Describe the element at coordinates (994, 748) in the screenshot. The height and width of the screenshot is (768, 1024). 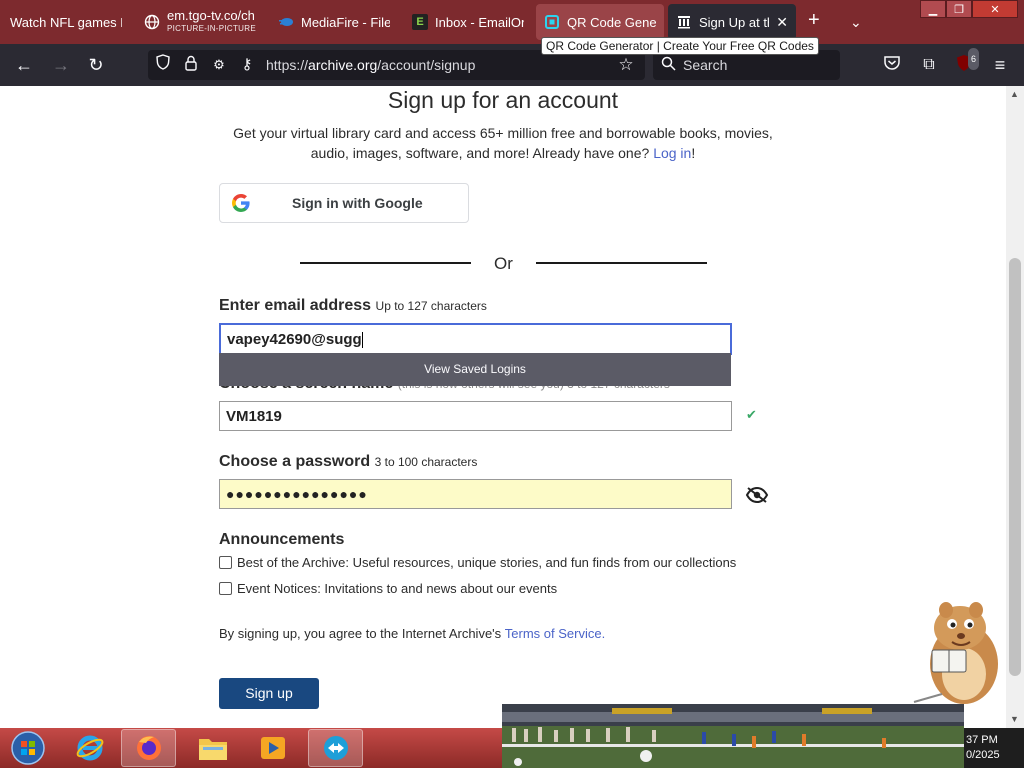
I see `system-clock: 37 PM 0/2025` at that location.